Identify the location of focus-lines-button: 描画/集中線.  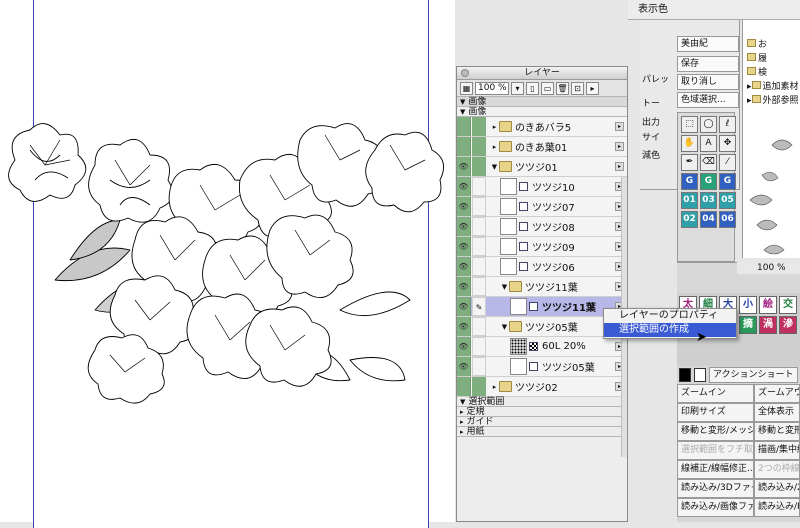
(777, 450).